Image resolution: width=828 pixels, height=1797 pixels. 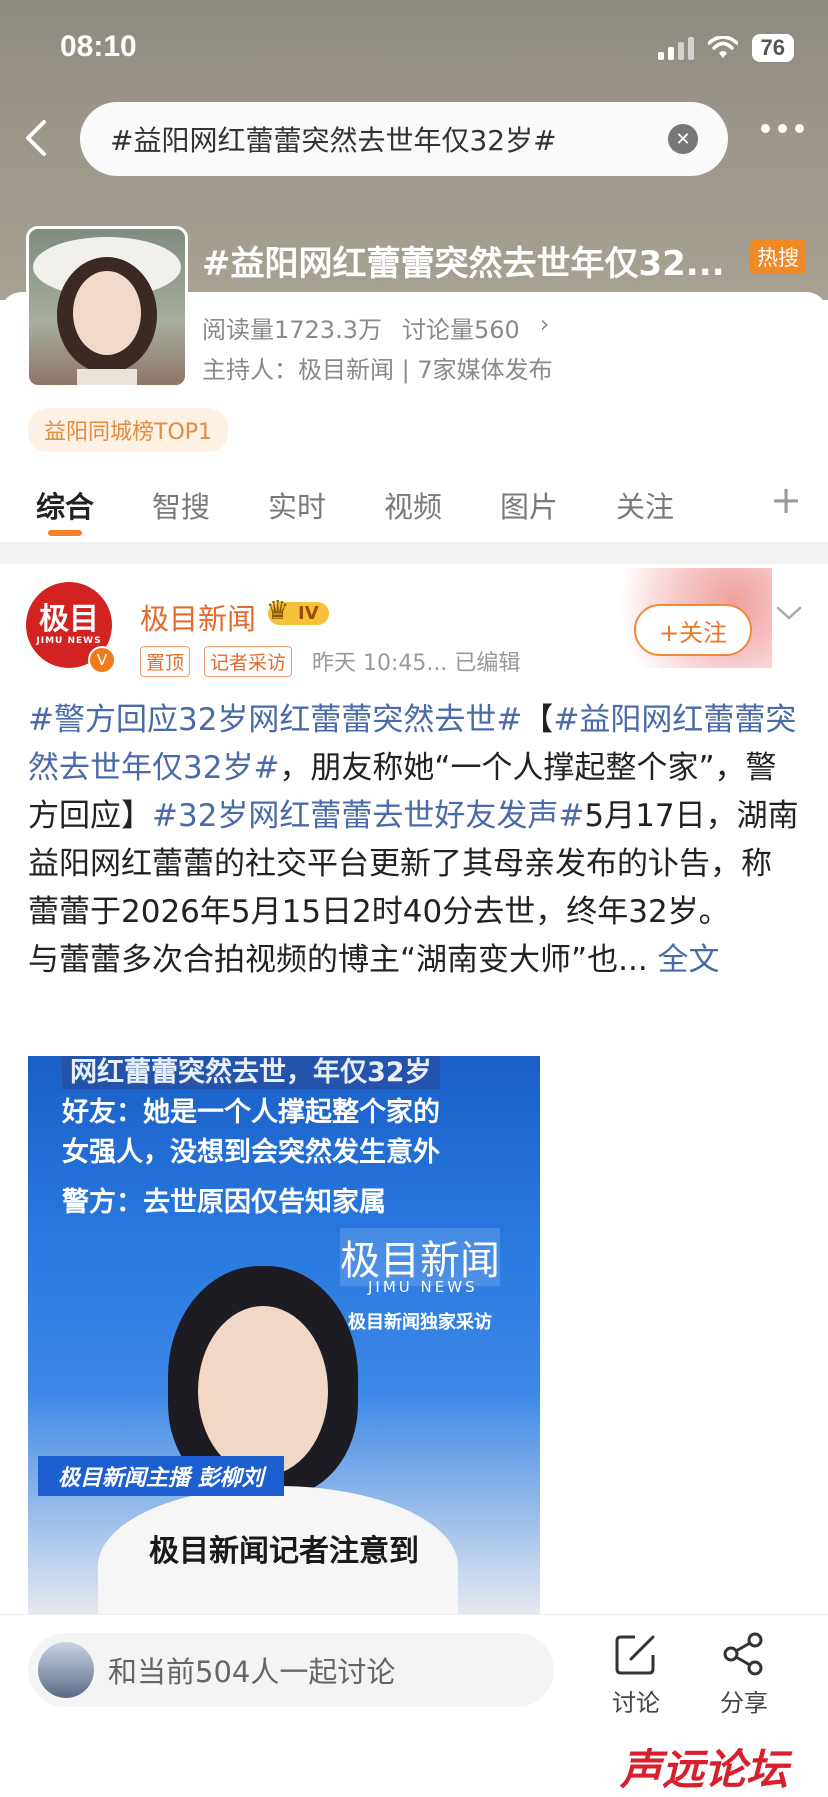 I want to click on tab-bar: 综合 智搜 实时 视频 图片 关注 +, so click(x=414, y=508).